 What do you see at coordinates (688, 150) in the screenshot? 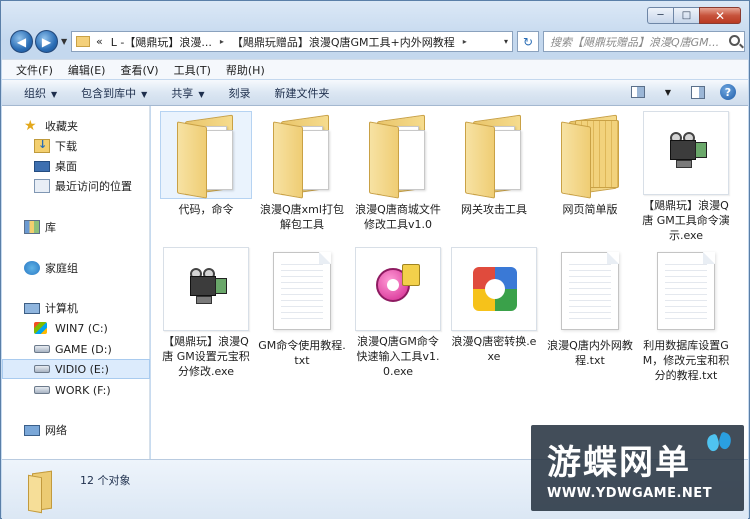
I see `video-camera-icon` at bounding box center [688, 150].